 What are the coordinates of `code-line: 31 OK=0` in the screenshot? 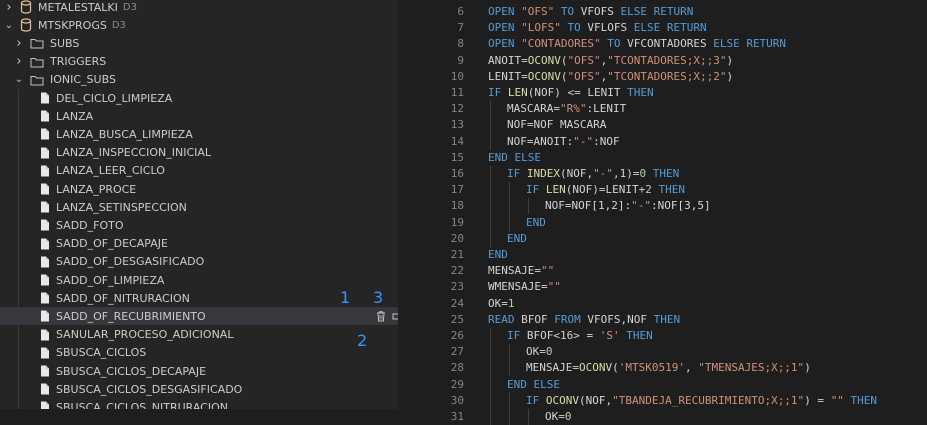 It's located at (662, 417).